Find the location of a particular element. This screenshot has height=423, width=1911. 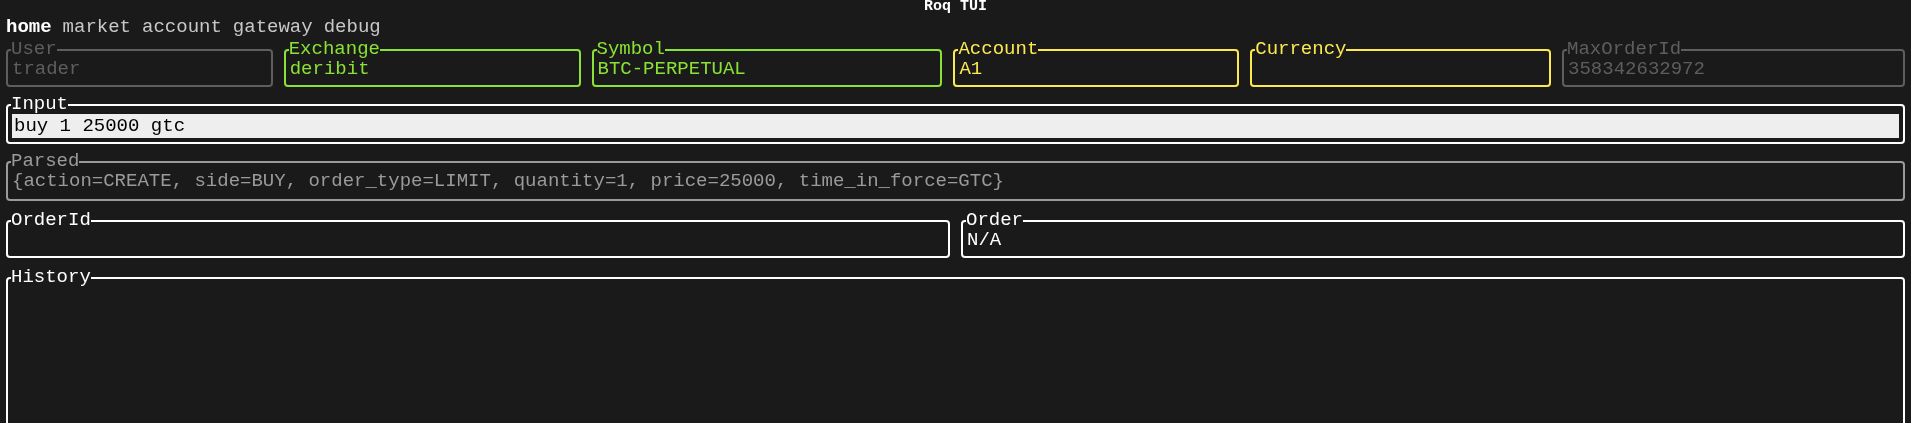

tab: home is located at coordinates (29, 27).